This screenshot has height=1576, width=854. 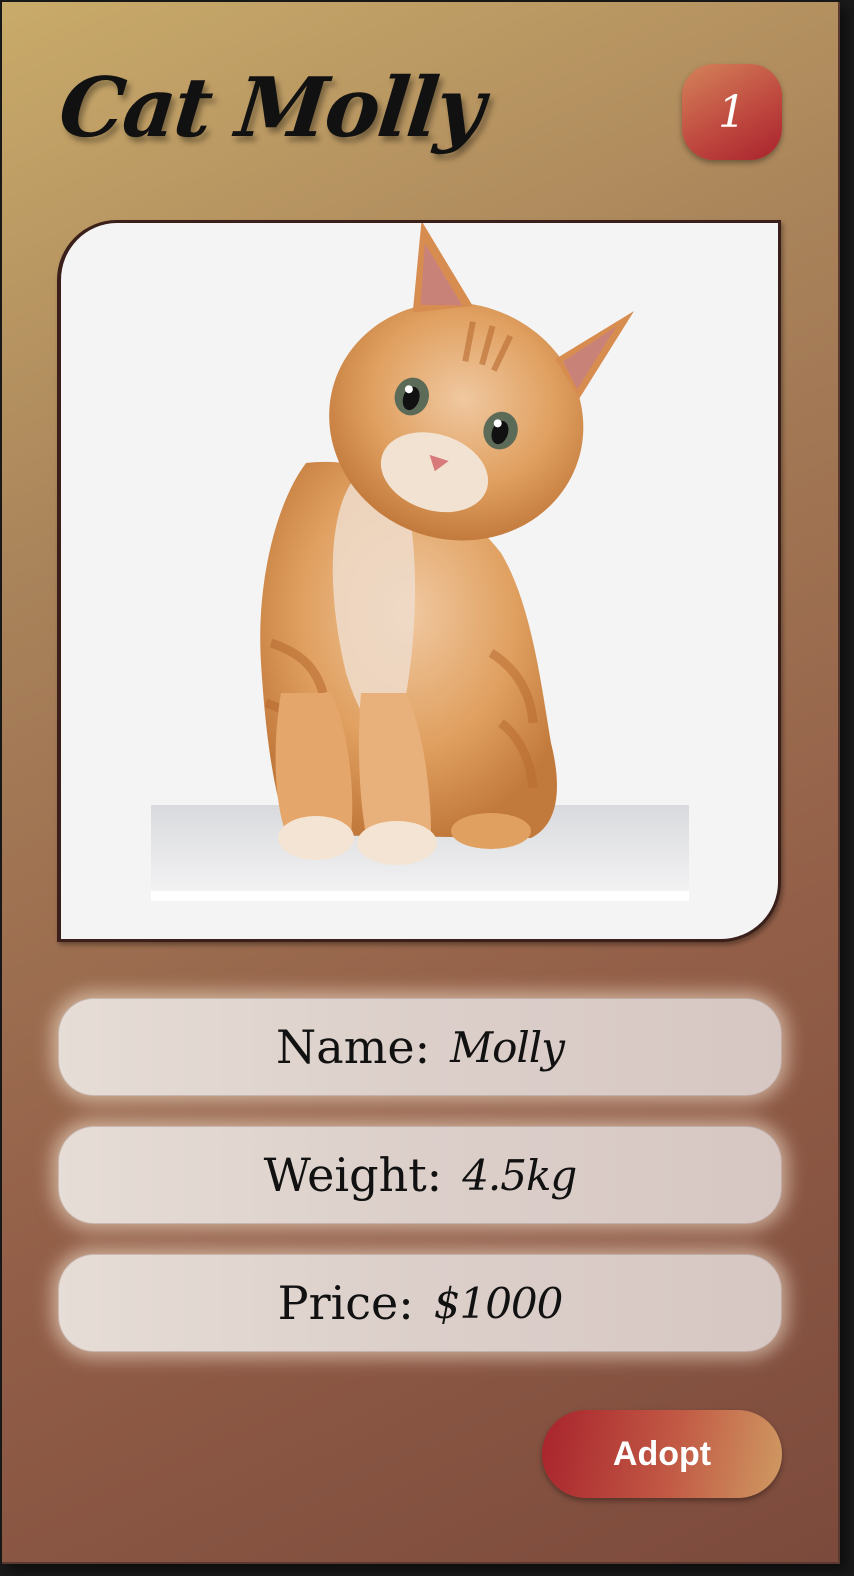 What do you see at coordinates (271, 108) in the screenshot?
I see `page-title: Cat Molly` at bounding box center [271, 108].